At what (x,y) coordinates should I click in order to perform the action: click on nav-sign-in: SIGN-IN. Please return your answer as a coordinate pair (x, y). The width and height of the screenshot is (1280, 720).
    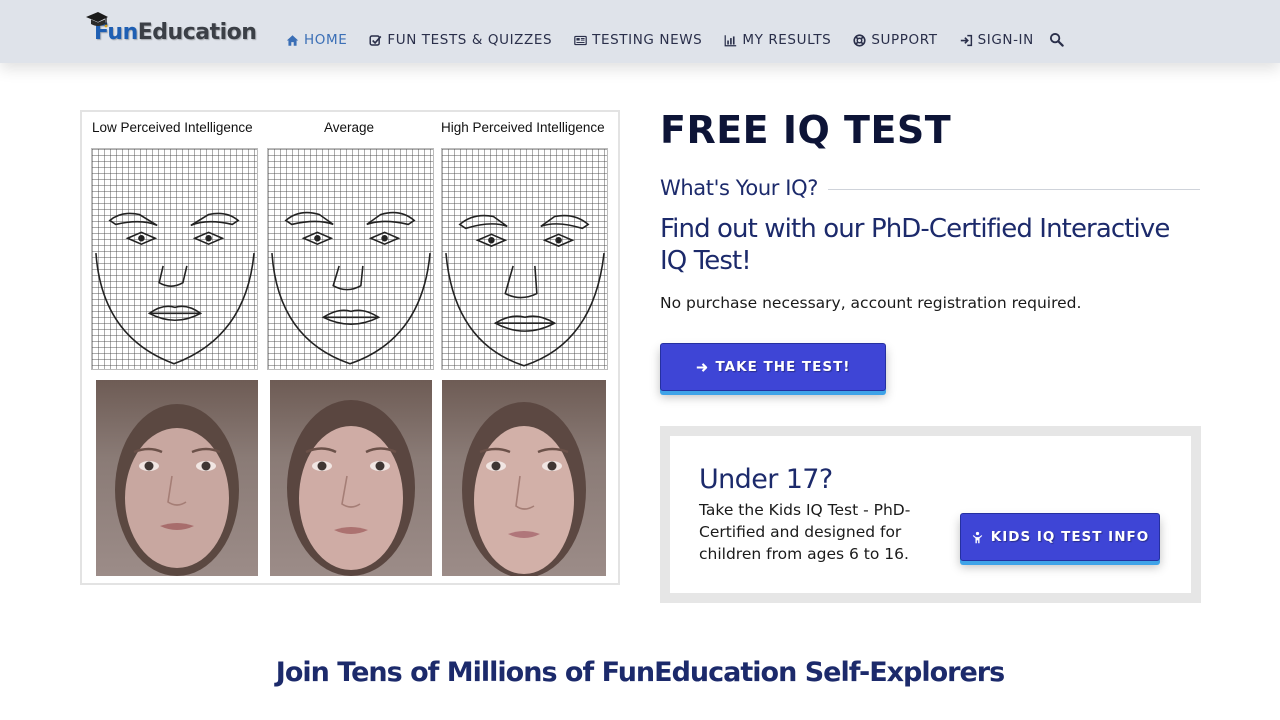
    Looking at the image, I should click on (997, 40).